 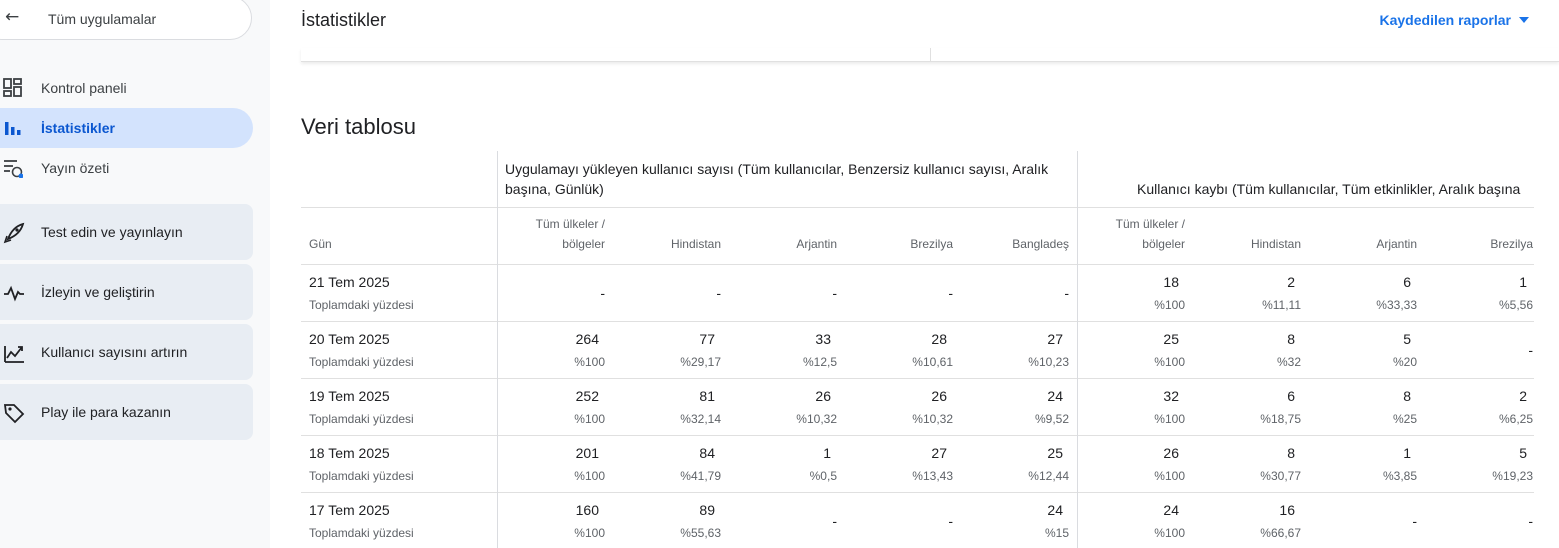 I want to click on installs-cell: 252 %100, so click(x=555, y=407).